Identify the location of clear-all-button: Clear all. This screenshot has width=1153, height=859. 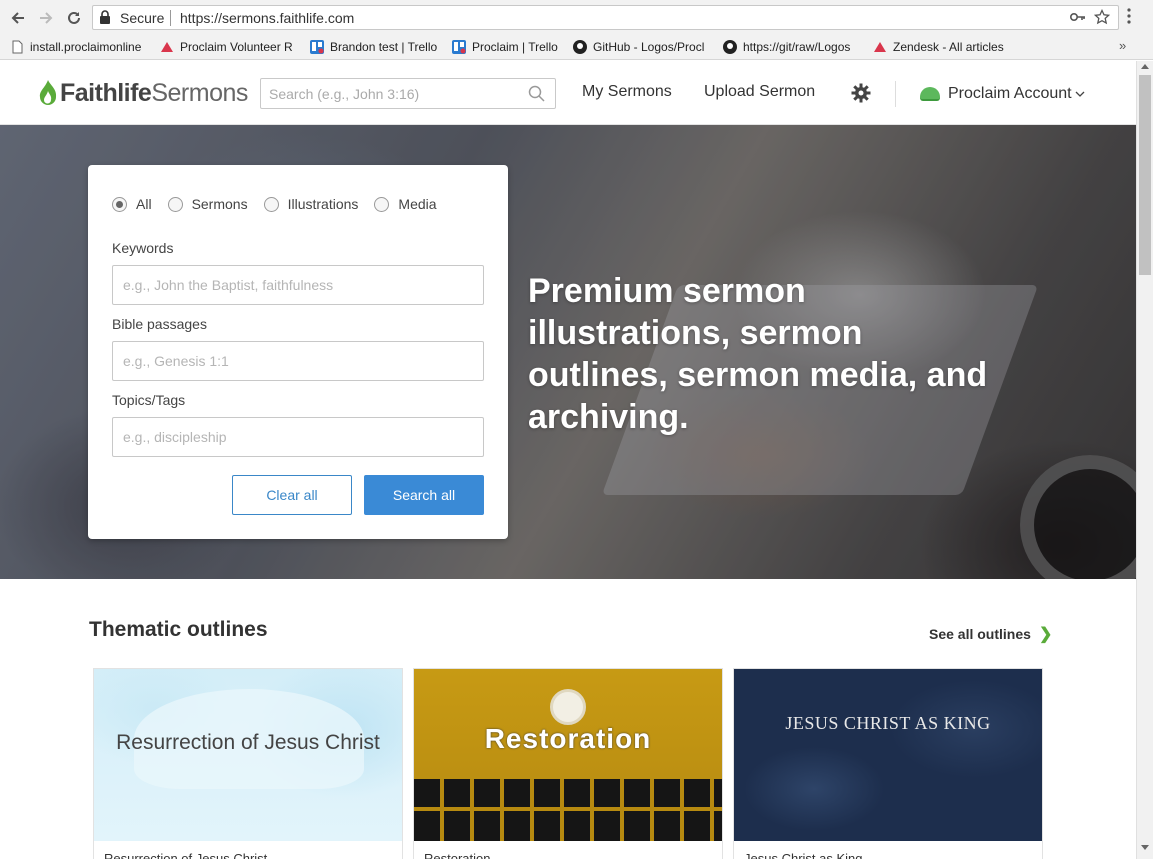
(292, 495).